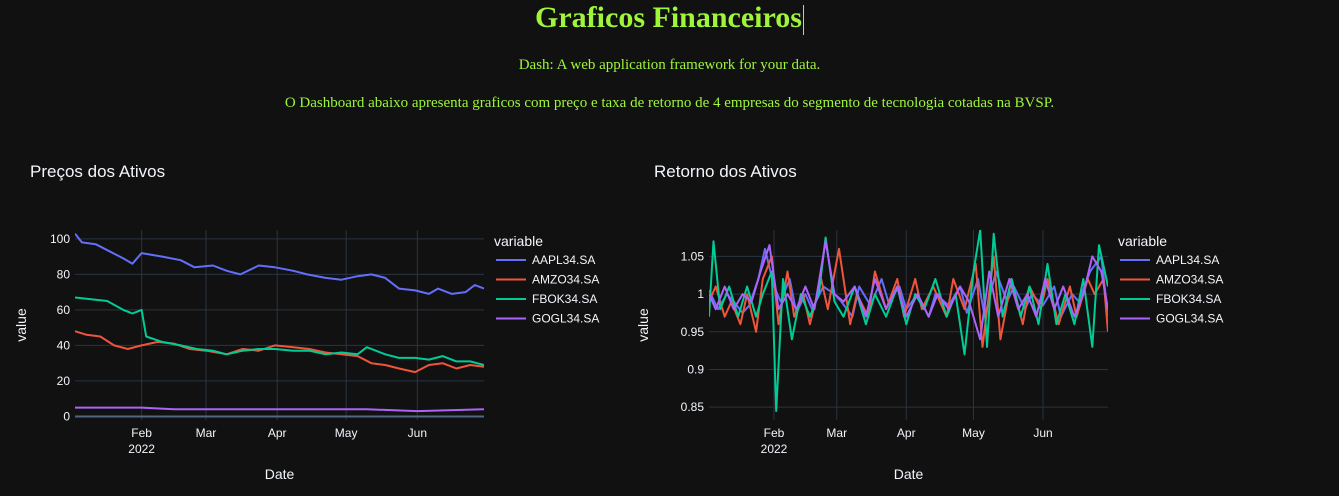 The image size is (1339, 496). I want to click on y-tick-label: 0, so click(66, 416).